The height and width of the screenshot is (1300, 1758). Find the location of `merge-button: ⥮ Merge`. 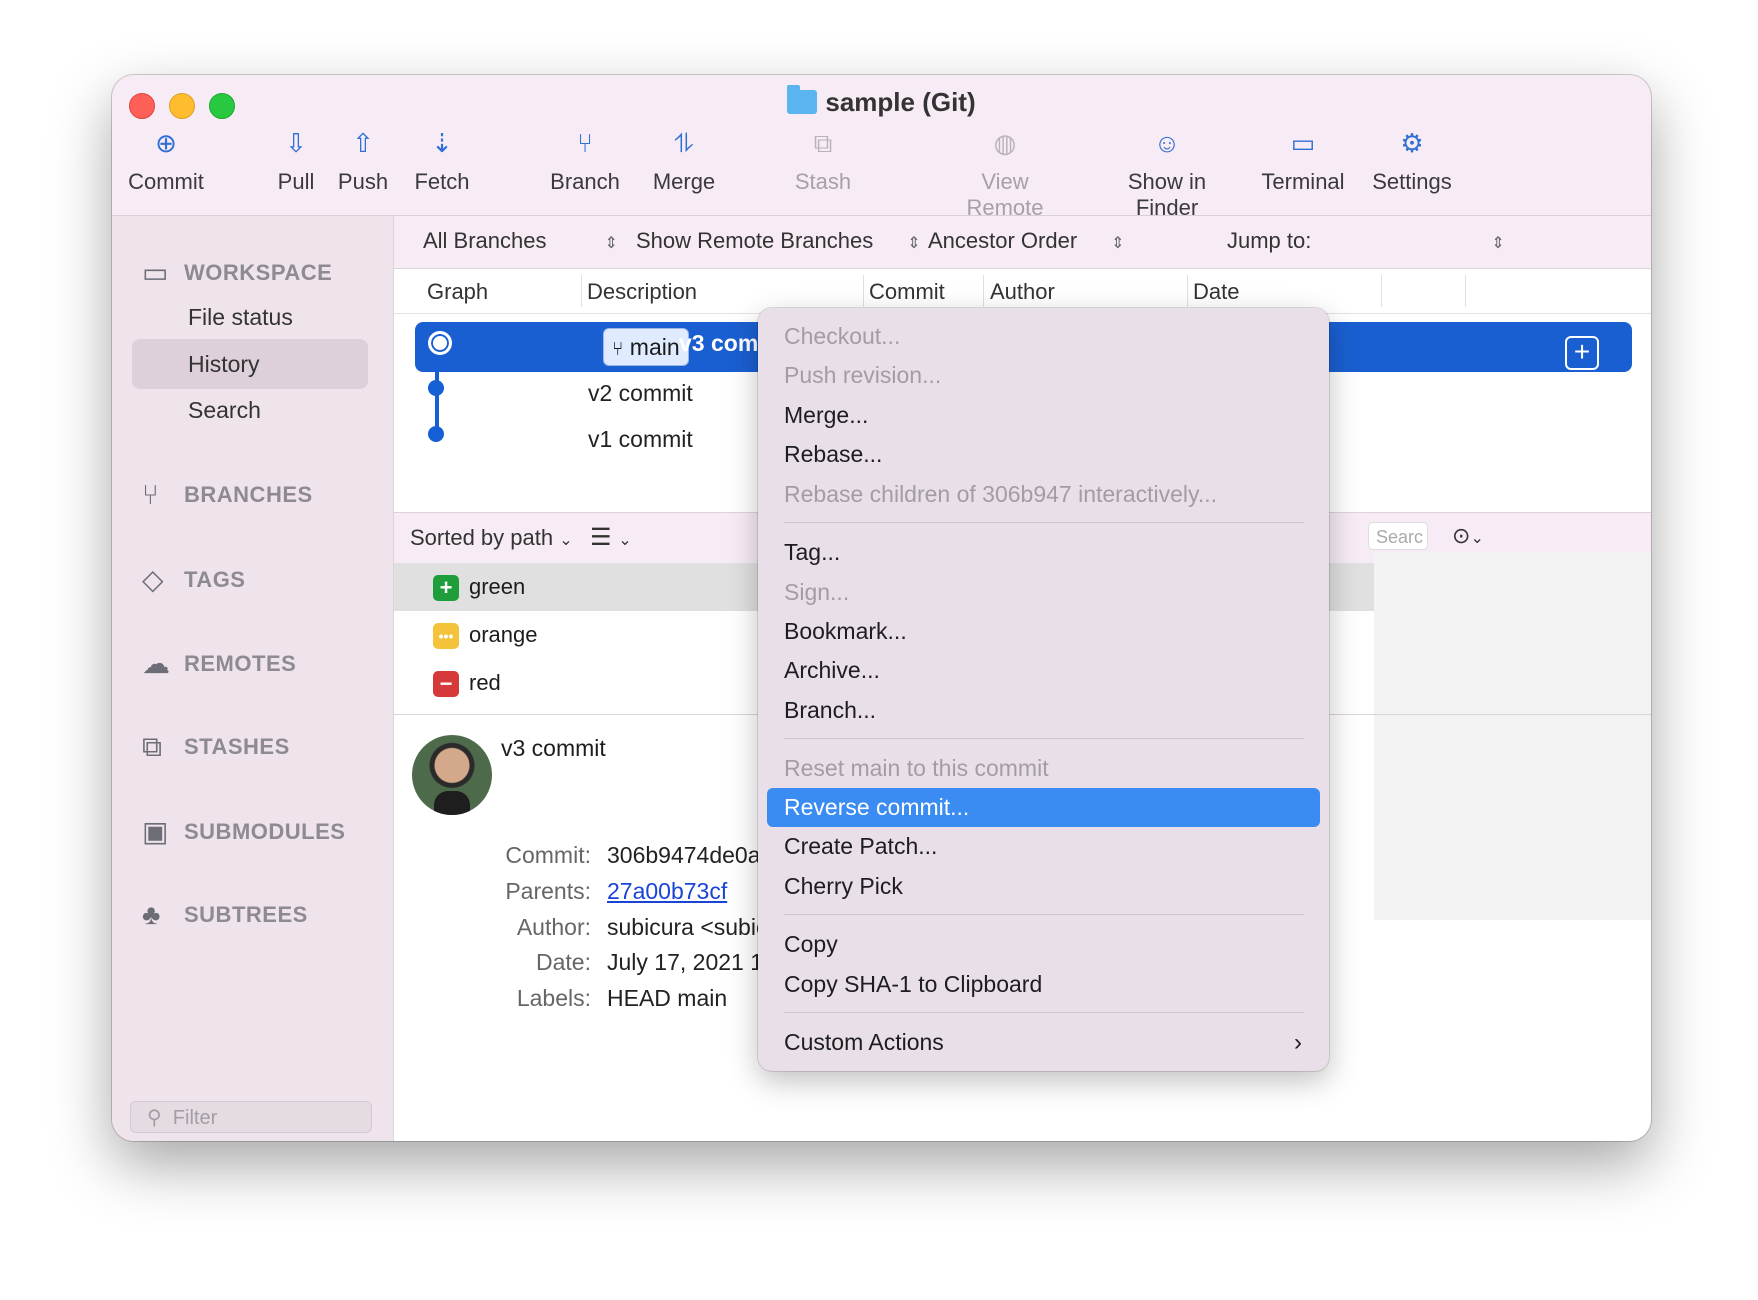

merge-button: ⥮ Merge is located at coordinates (684, 159).